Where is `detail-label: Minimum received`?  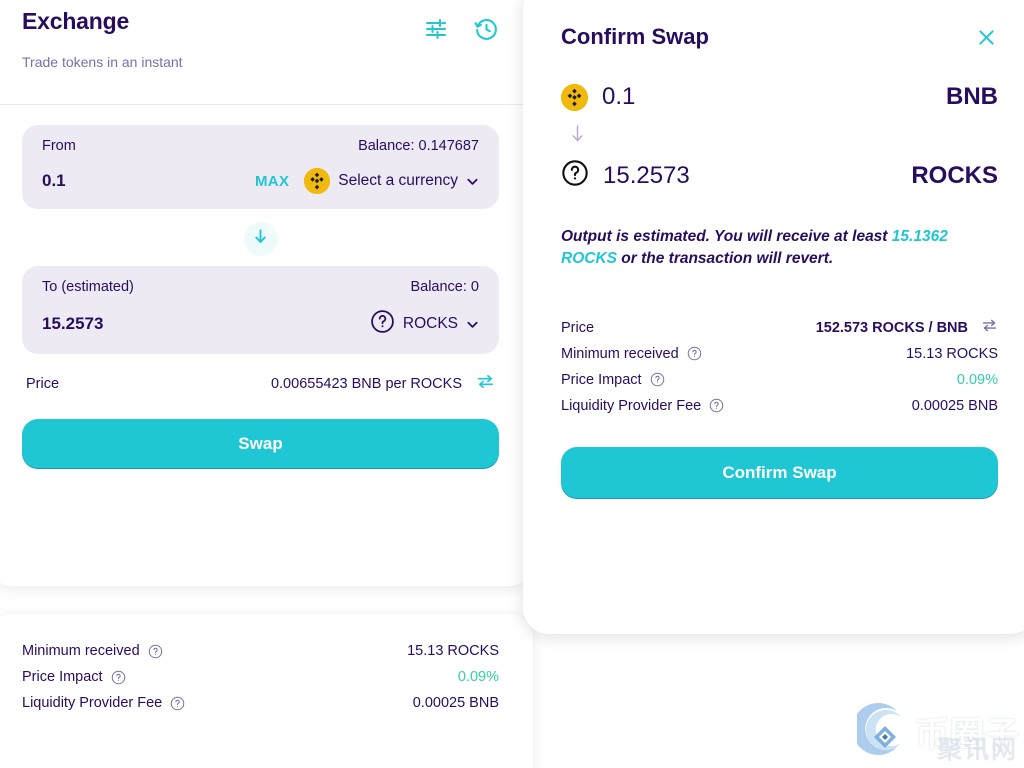 detail-label: Minimum received is located at coordinates (81, 651).